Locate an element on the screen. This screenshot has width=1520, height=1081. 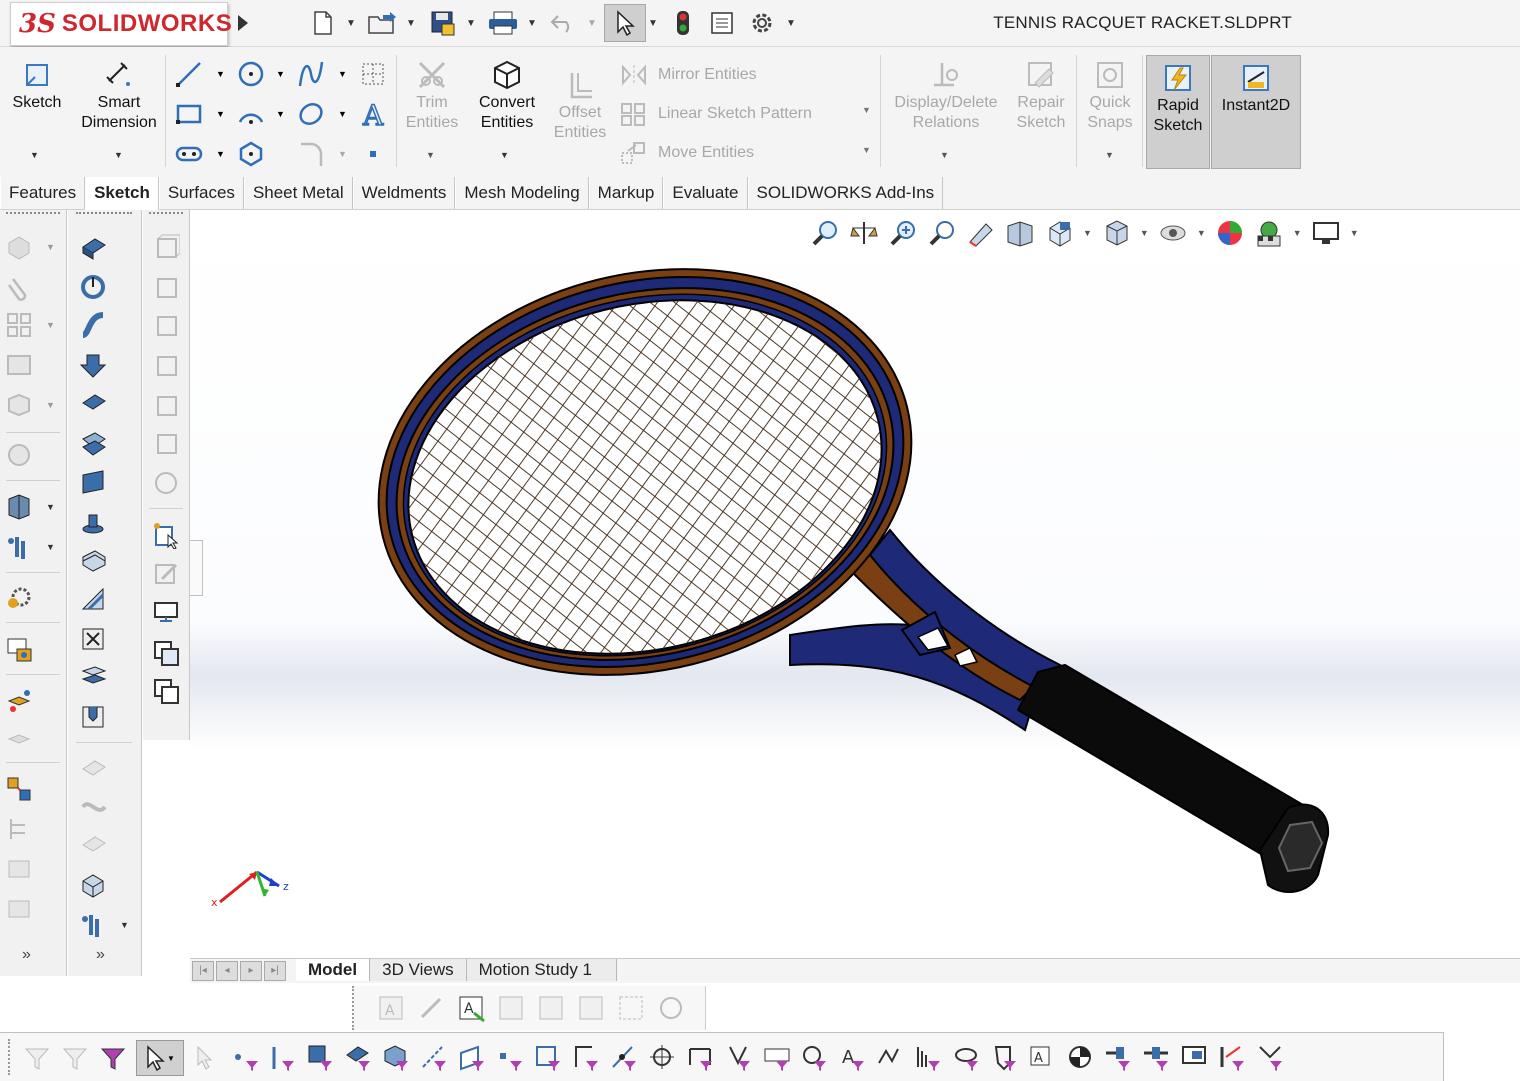
arc-icon is located at coordinates (251, 114).